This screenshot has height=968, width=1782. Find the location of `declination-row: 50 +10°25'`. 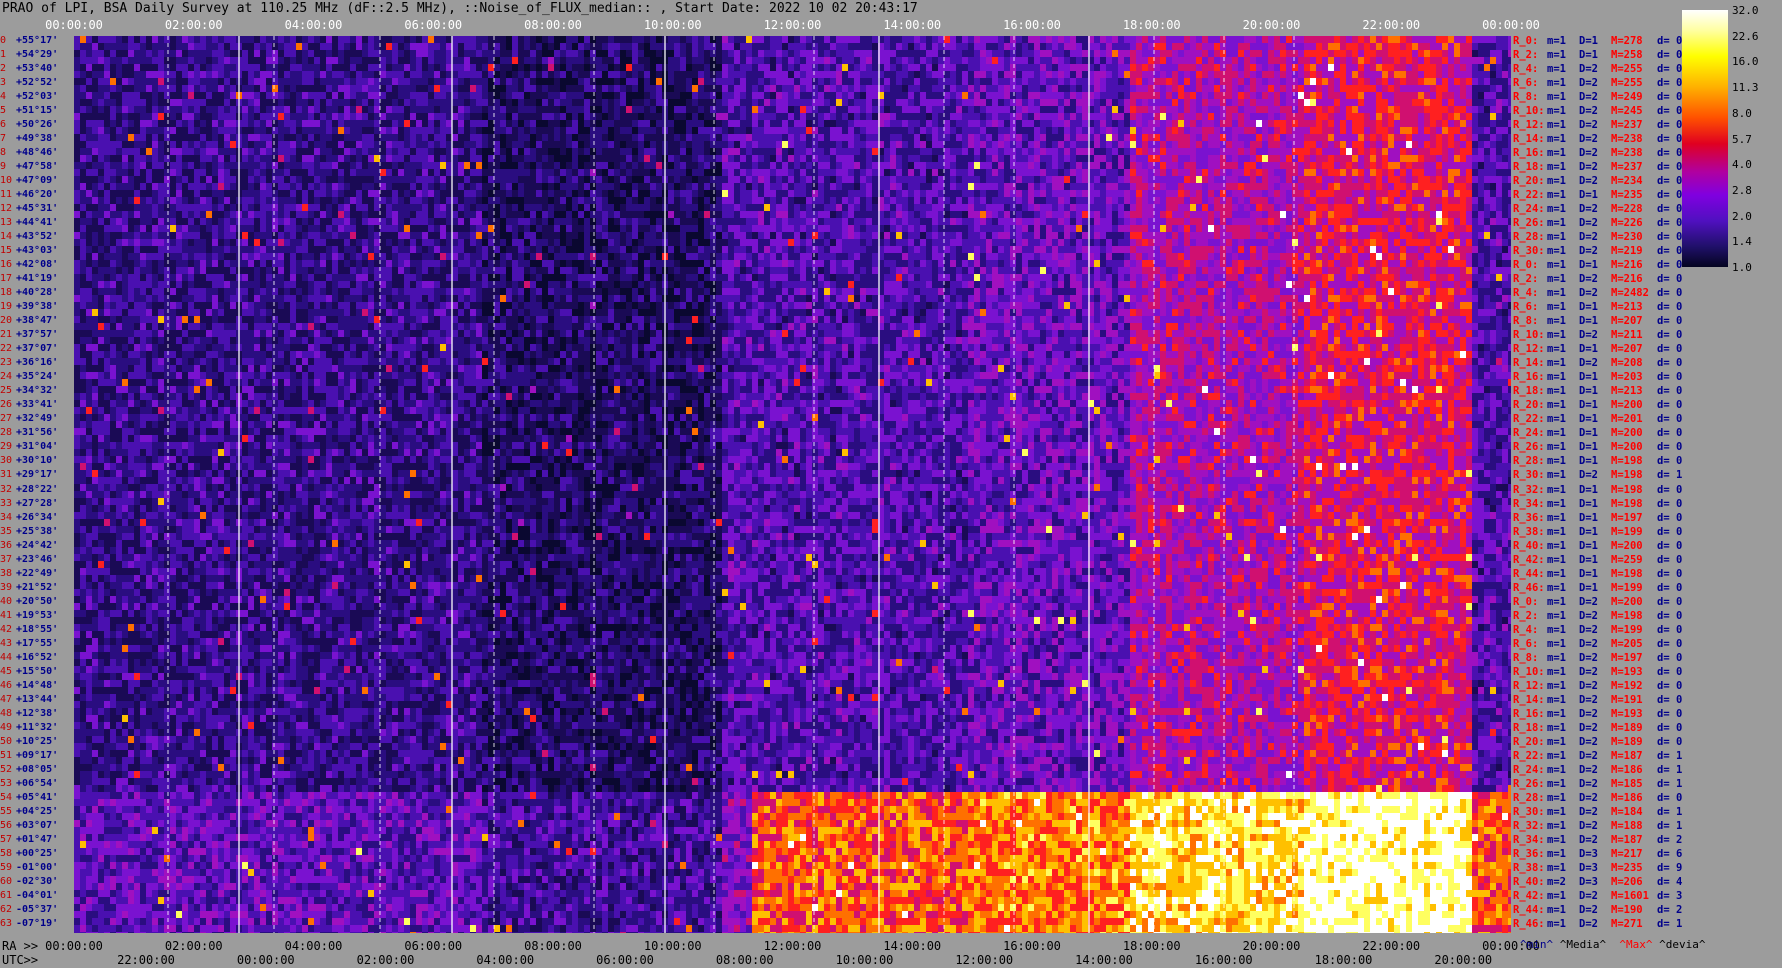

declination-row: 50 +10°25' is located at coordinates (6, 742).